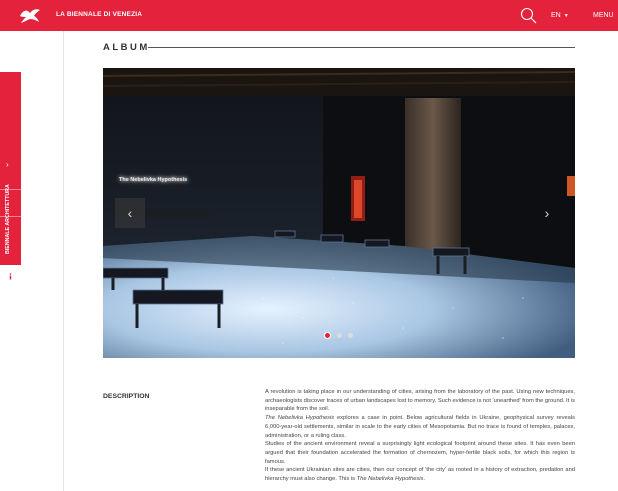 The height and width of the screenshot is (491, 618). I want to click on language-label: EN, so click(556, 15).